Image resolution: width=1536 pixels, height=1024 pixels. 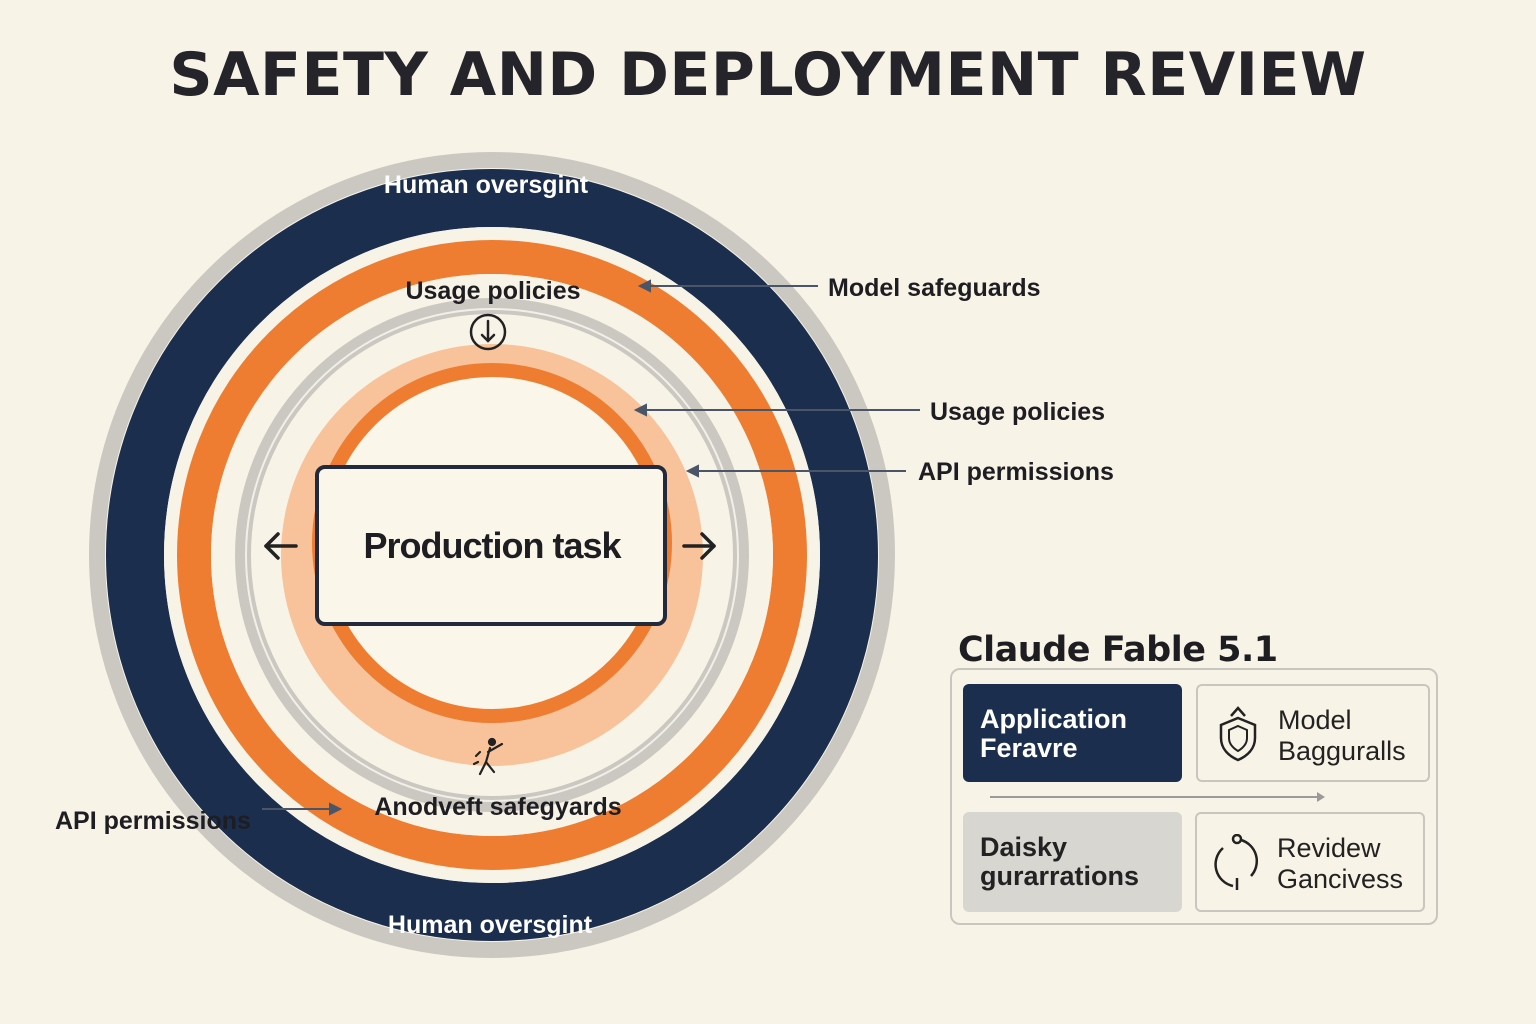 I want to click on model-line1: Model, so click(x=1315, y=720).